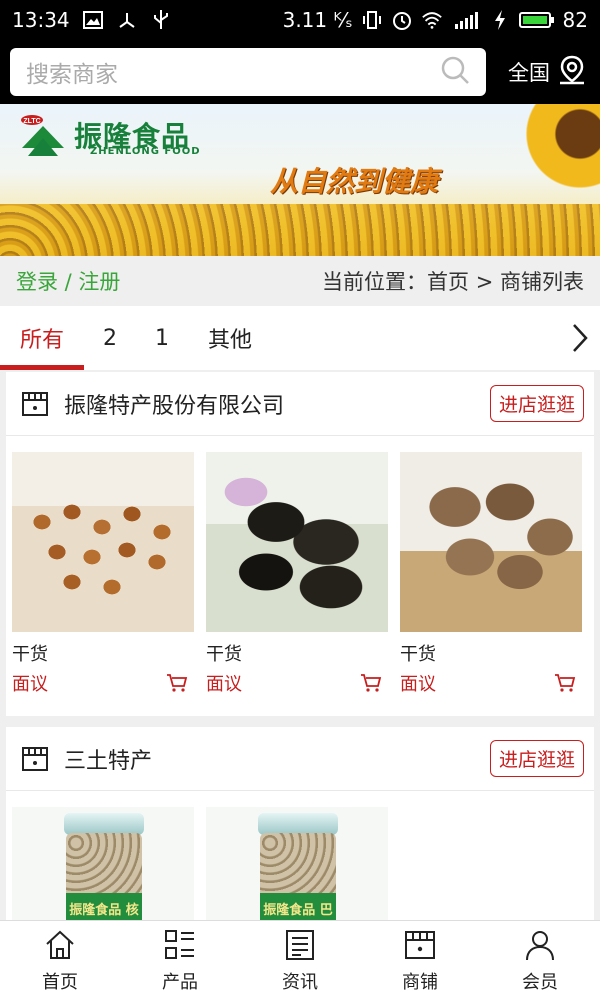  I want to click on network-speed: 3.11 ᴷ⁄ₛ, so click(317, 20).